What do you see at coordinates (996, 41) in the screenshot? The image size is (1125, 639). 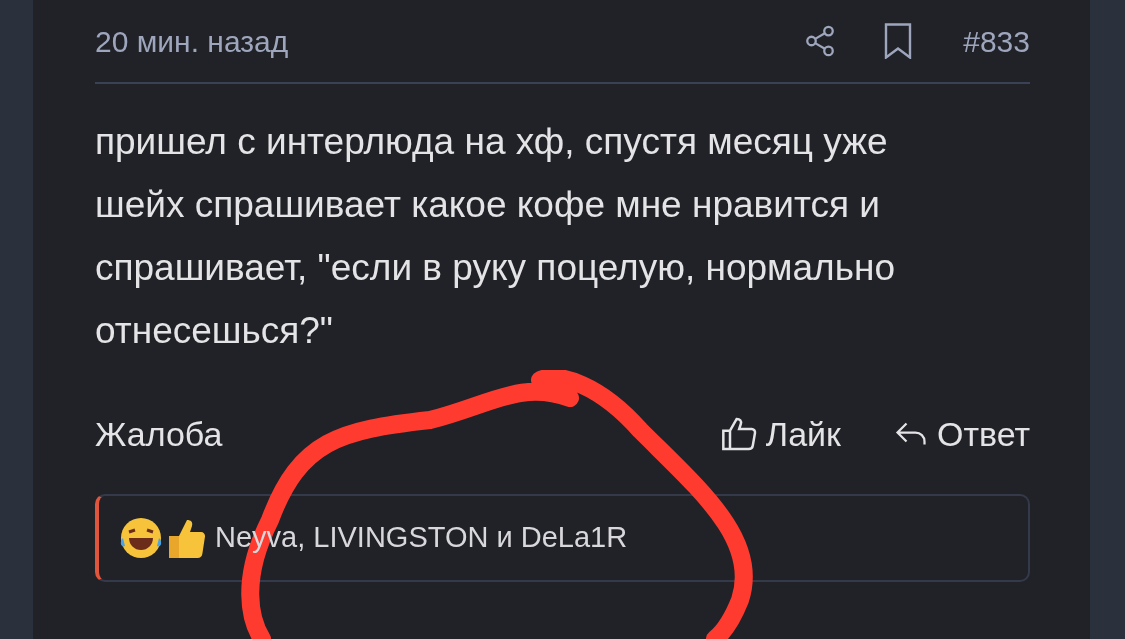 I see `post-number: #833` at bounding box center [996, 41].